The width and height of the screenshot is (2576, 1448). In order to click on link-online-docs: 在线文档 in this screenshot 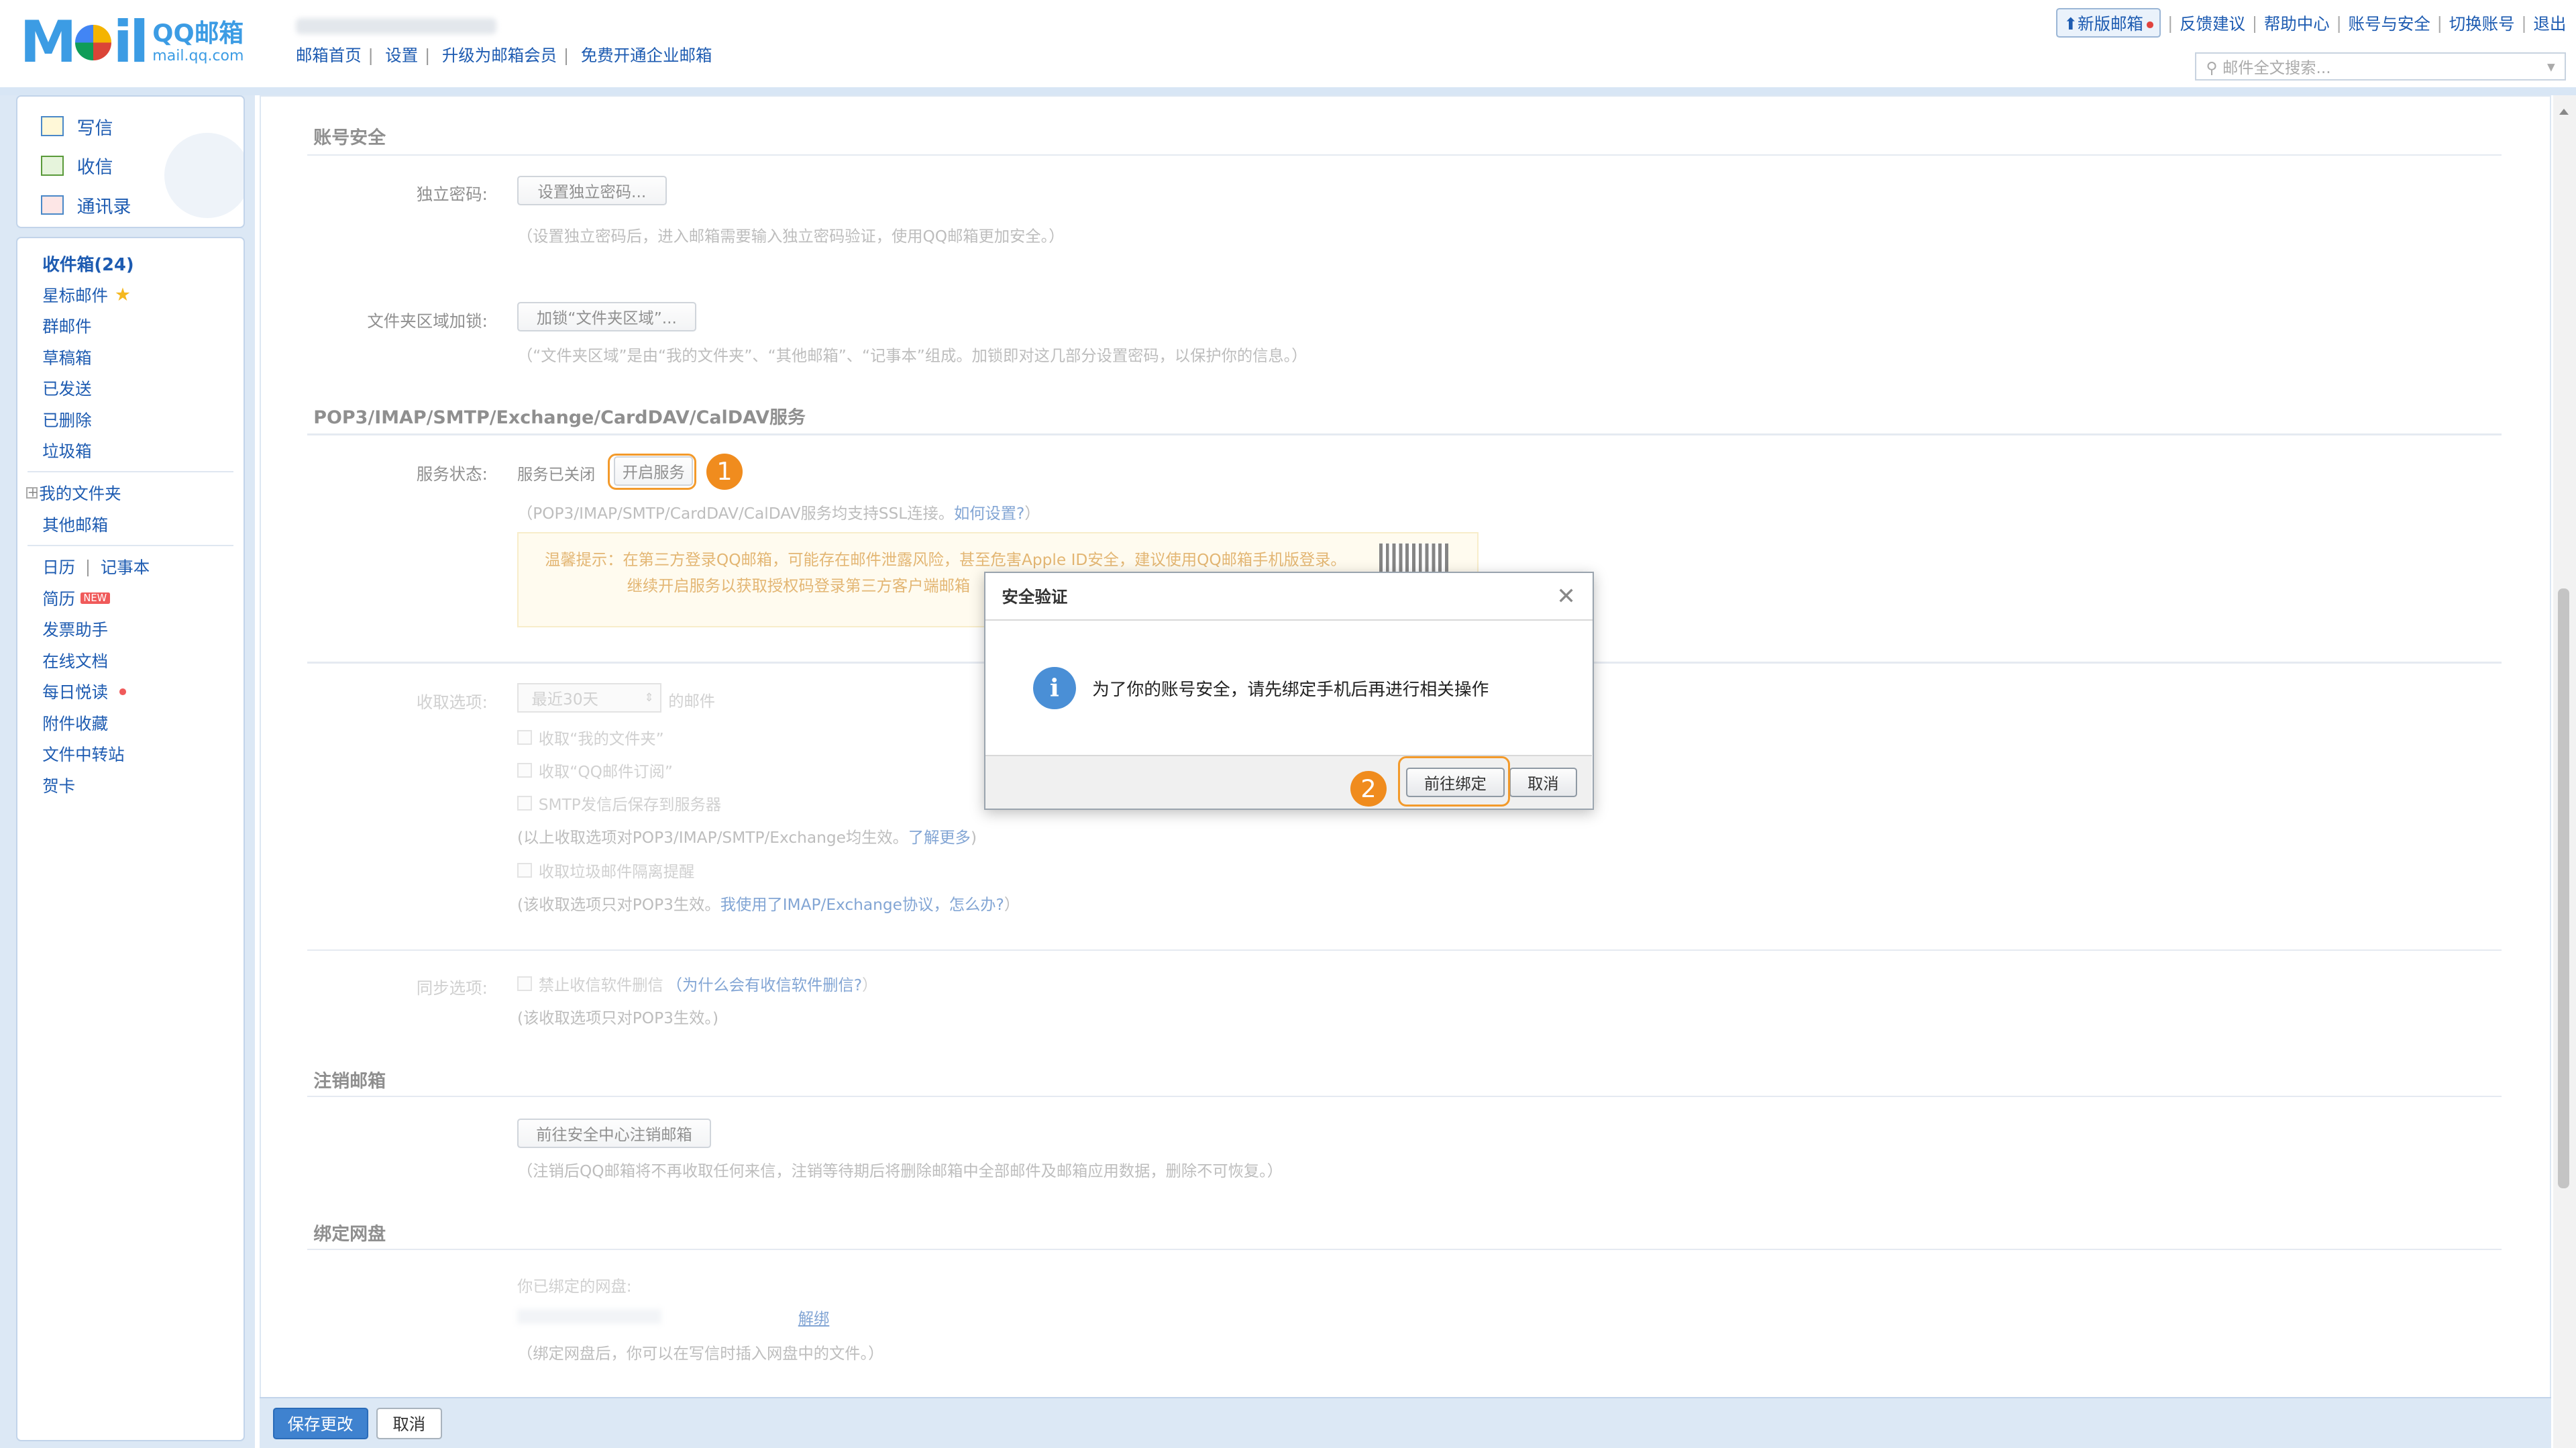, I will do `click(130, 660)`.